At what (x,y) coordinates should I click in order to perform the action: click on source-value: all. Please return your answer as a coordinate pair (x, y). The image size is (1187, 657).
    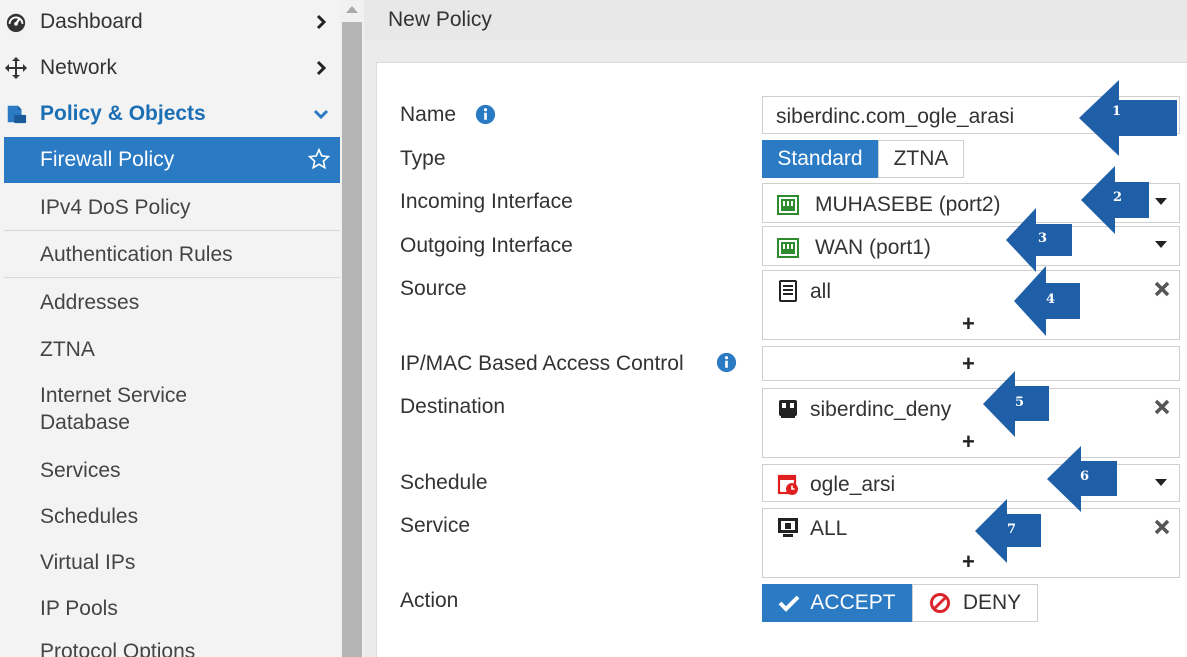
    Looking at the image, I should click on (821, 291).